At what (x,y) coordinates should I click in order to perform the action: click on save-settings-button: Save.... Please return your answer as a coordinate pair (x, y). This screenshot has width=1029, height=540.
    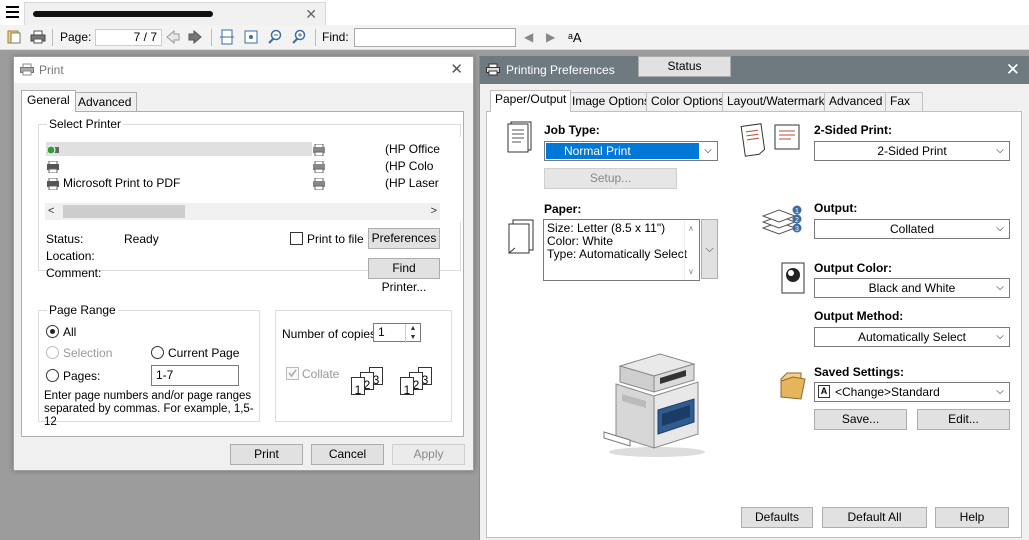
    Looking at the image, I should click on (860, 419).